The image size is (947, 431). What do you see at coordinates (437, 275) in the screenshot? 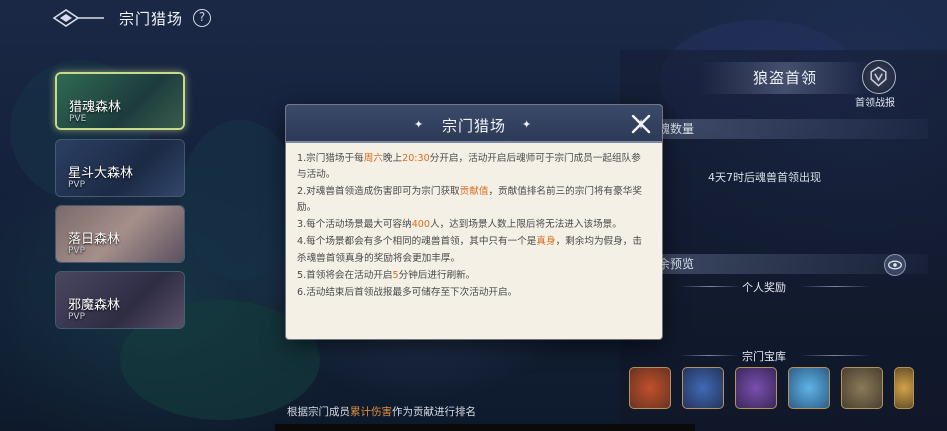
I see `rule-text: 分钟后进行刷新。` at bounding box center [437, 275].